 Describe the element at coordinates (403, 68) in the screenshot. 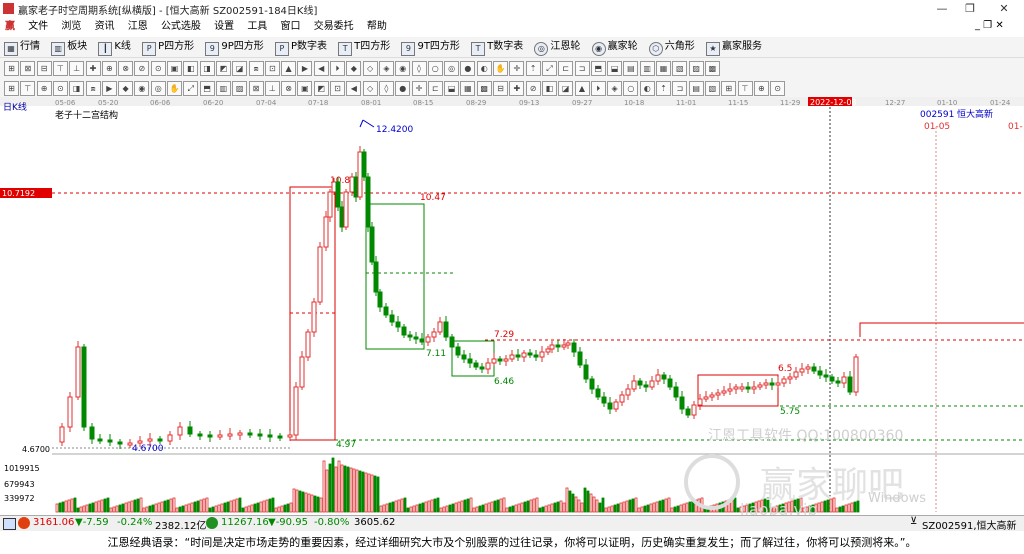

I see `drawing-tool-icon: ◉` at that location.